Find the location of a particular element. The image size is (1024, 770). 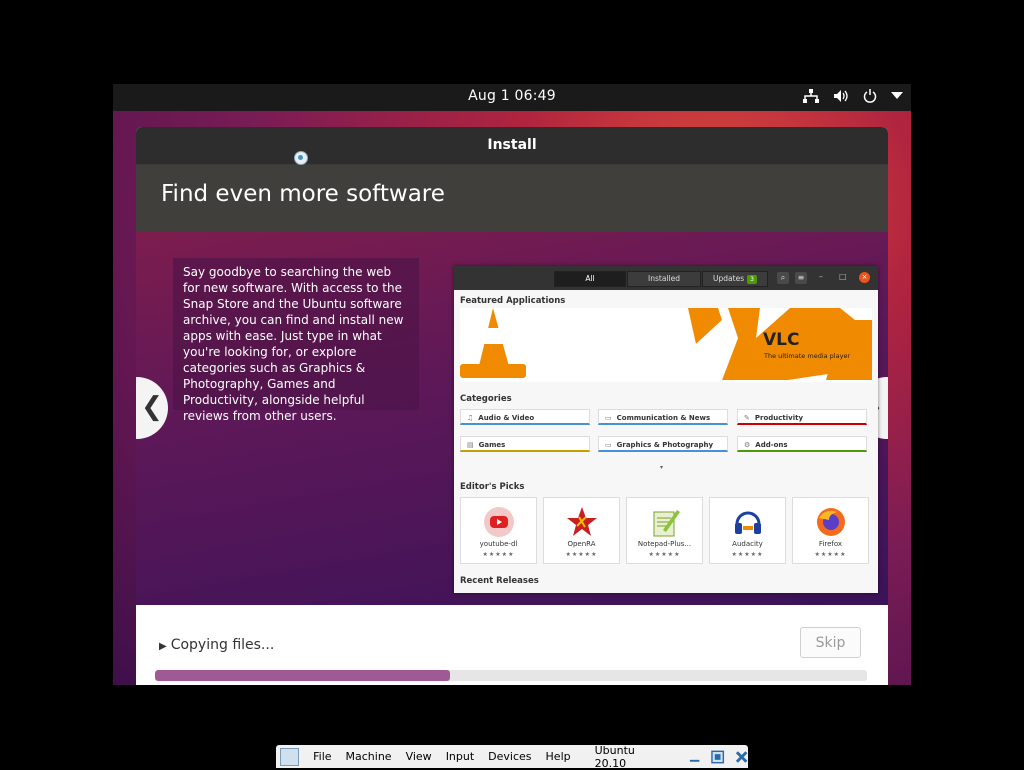

menu-view: View is located at coordinates (419, 756).